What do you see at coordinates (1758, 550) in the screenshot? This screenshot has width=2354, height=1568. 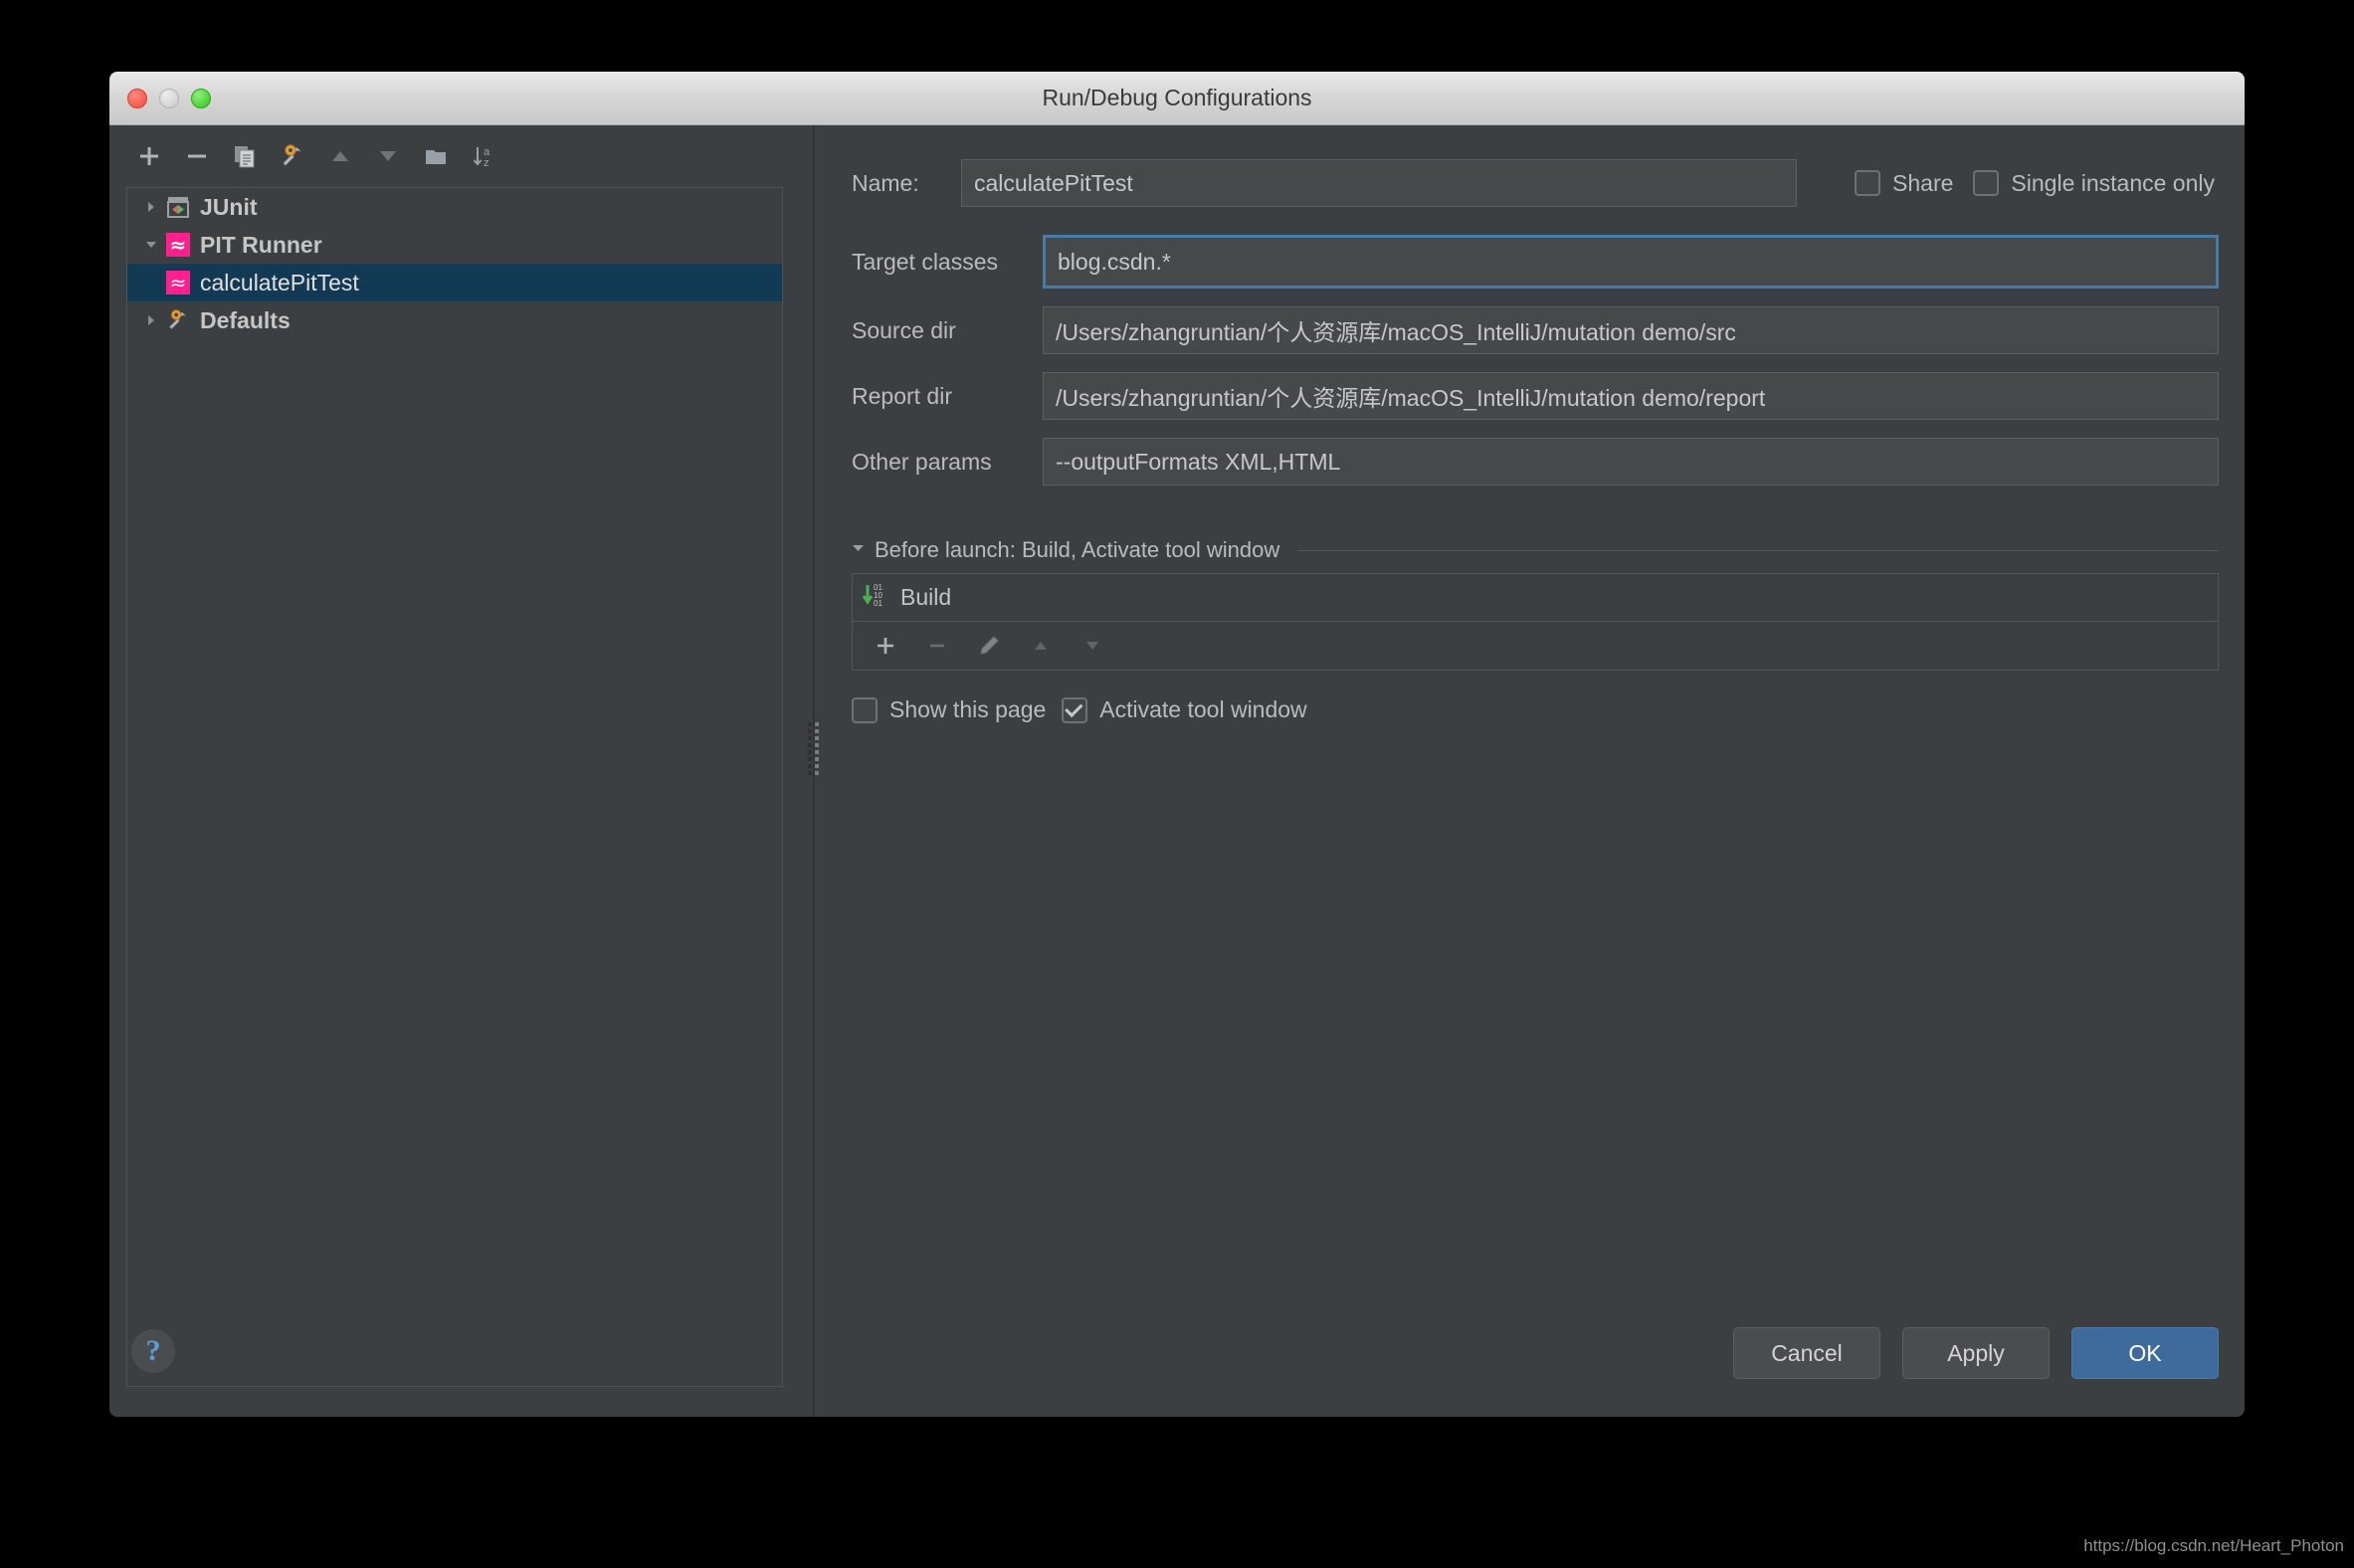 I see `before-launch-divider` at bounding box center [1758, 550].